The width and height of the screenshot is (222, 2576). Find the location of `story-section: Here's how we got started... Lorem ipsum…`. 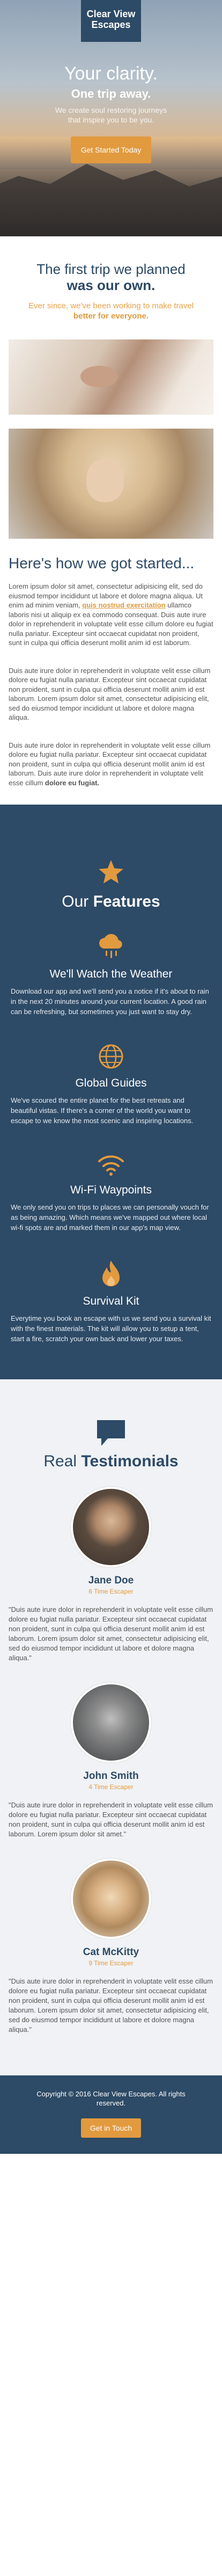

story-section: Here's how we got started... Lorem ipsum… is located at coordinates (111, 672).